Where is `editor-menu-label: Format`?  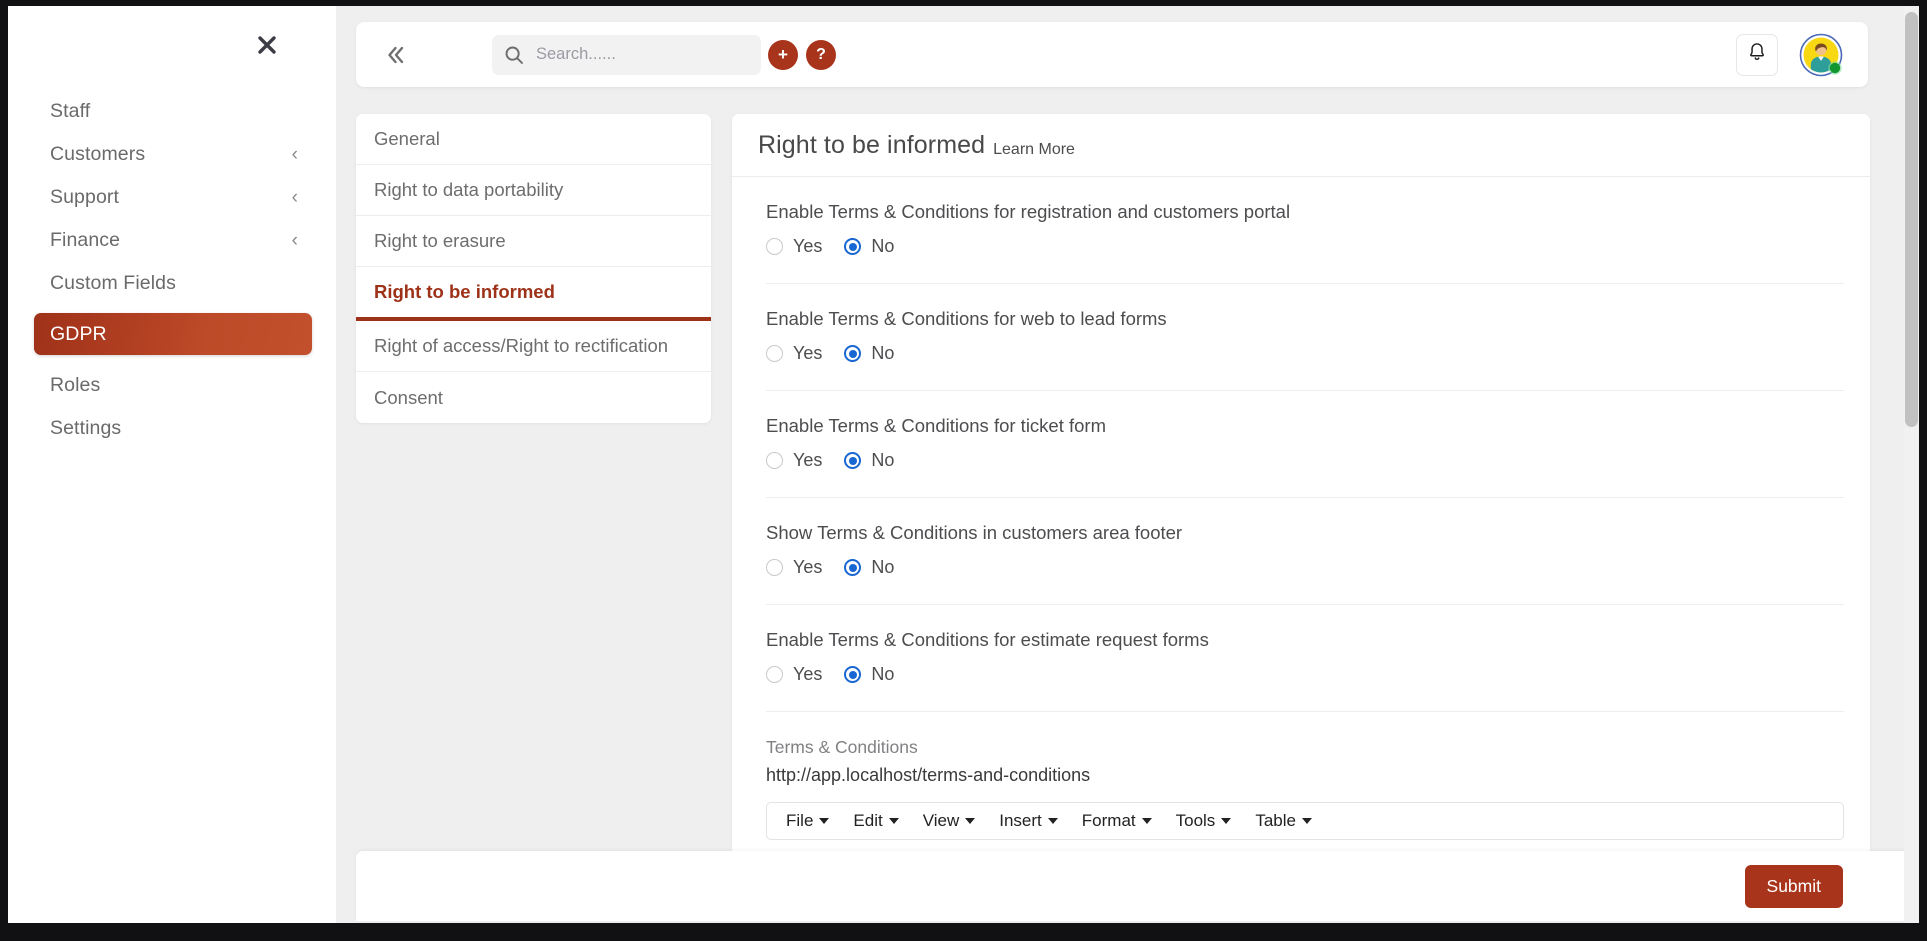
editor-menu-label: Format is located at coordinates (1108, 820).